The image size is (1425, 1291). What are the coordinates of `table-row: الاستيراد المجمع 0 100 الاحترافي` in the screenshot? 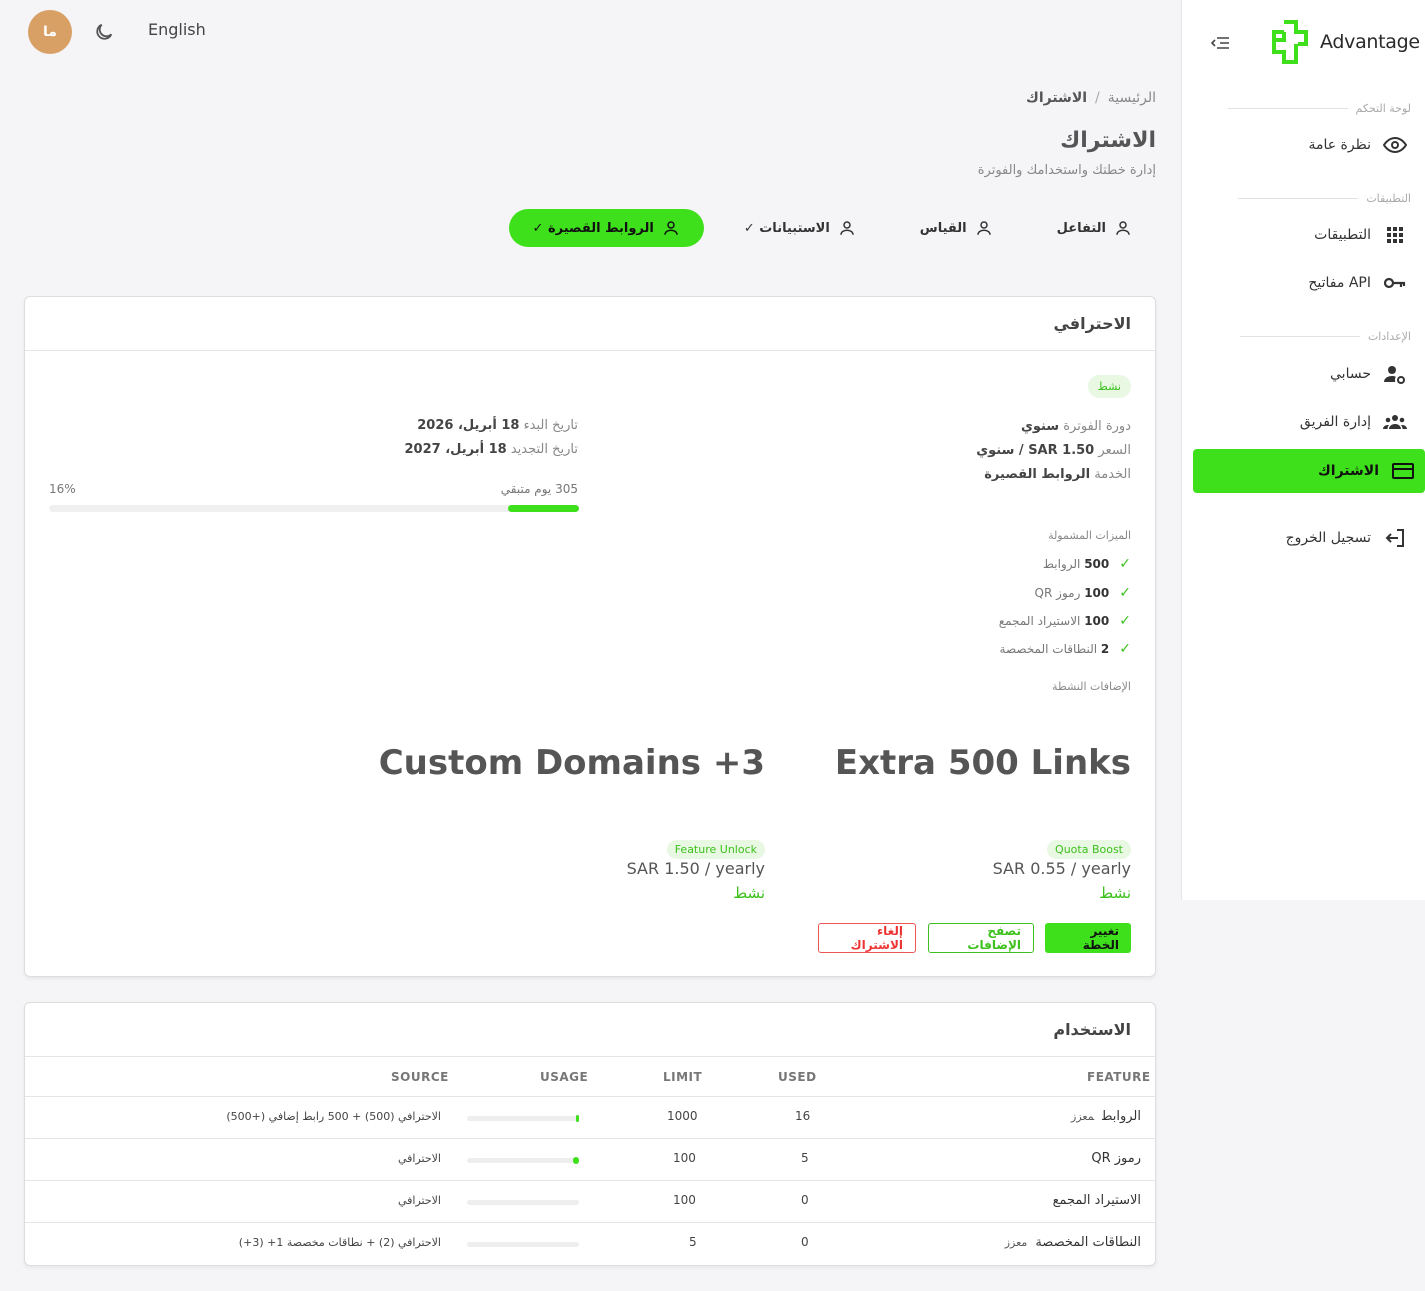 It's located at (590, 1201).